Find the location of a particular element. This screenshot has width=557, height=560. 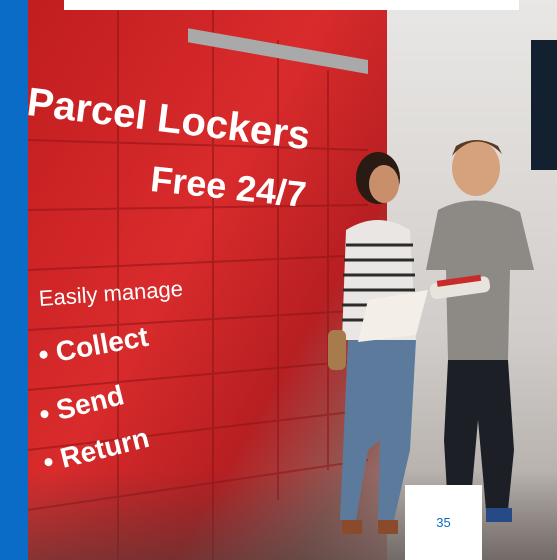

top-caption-bar is located at coordinates (291, 5).